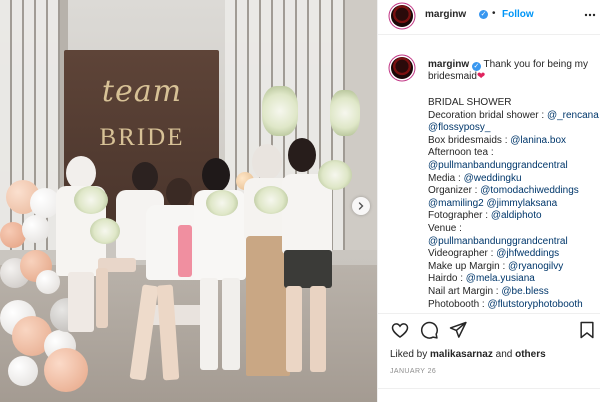  I want to click on caption-line: Videographer : @jhfweddings, so click(514, 254).